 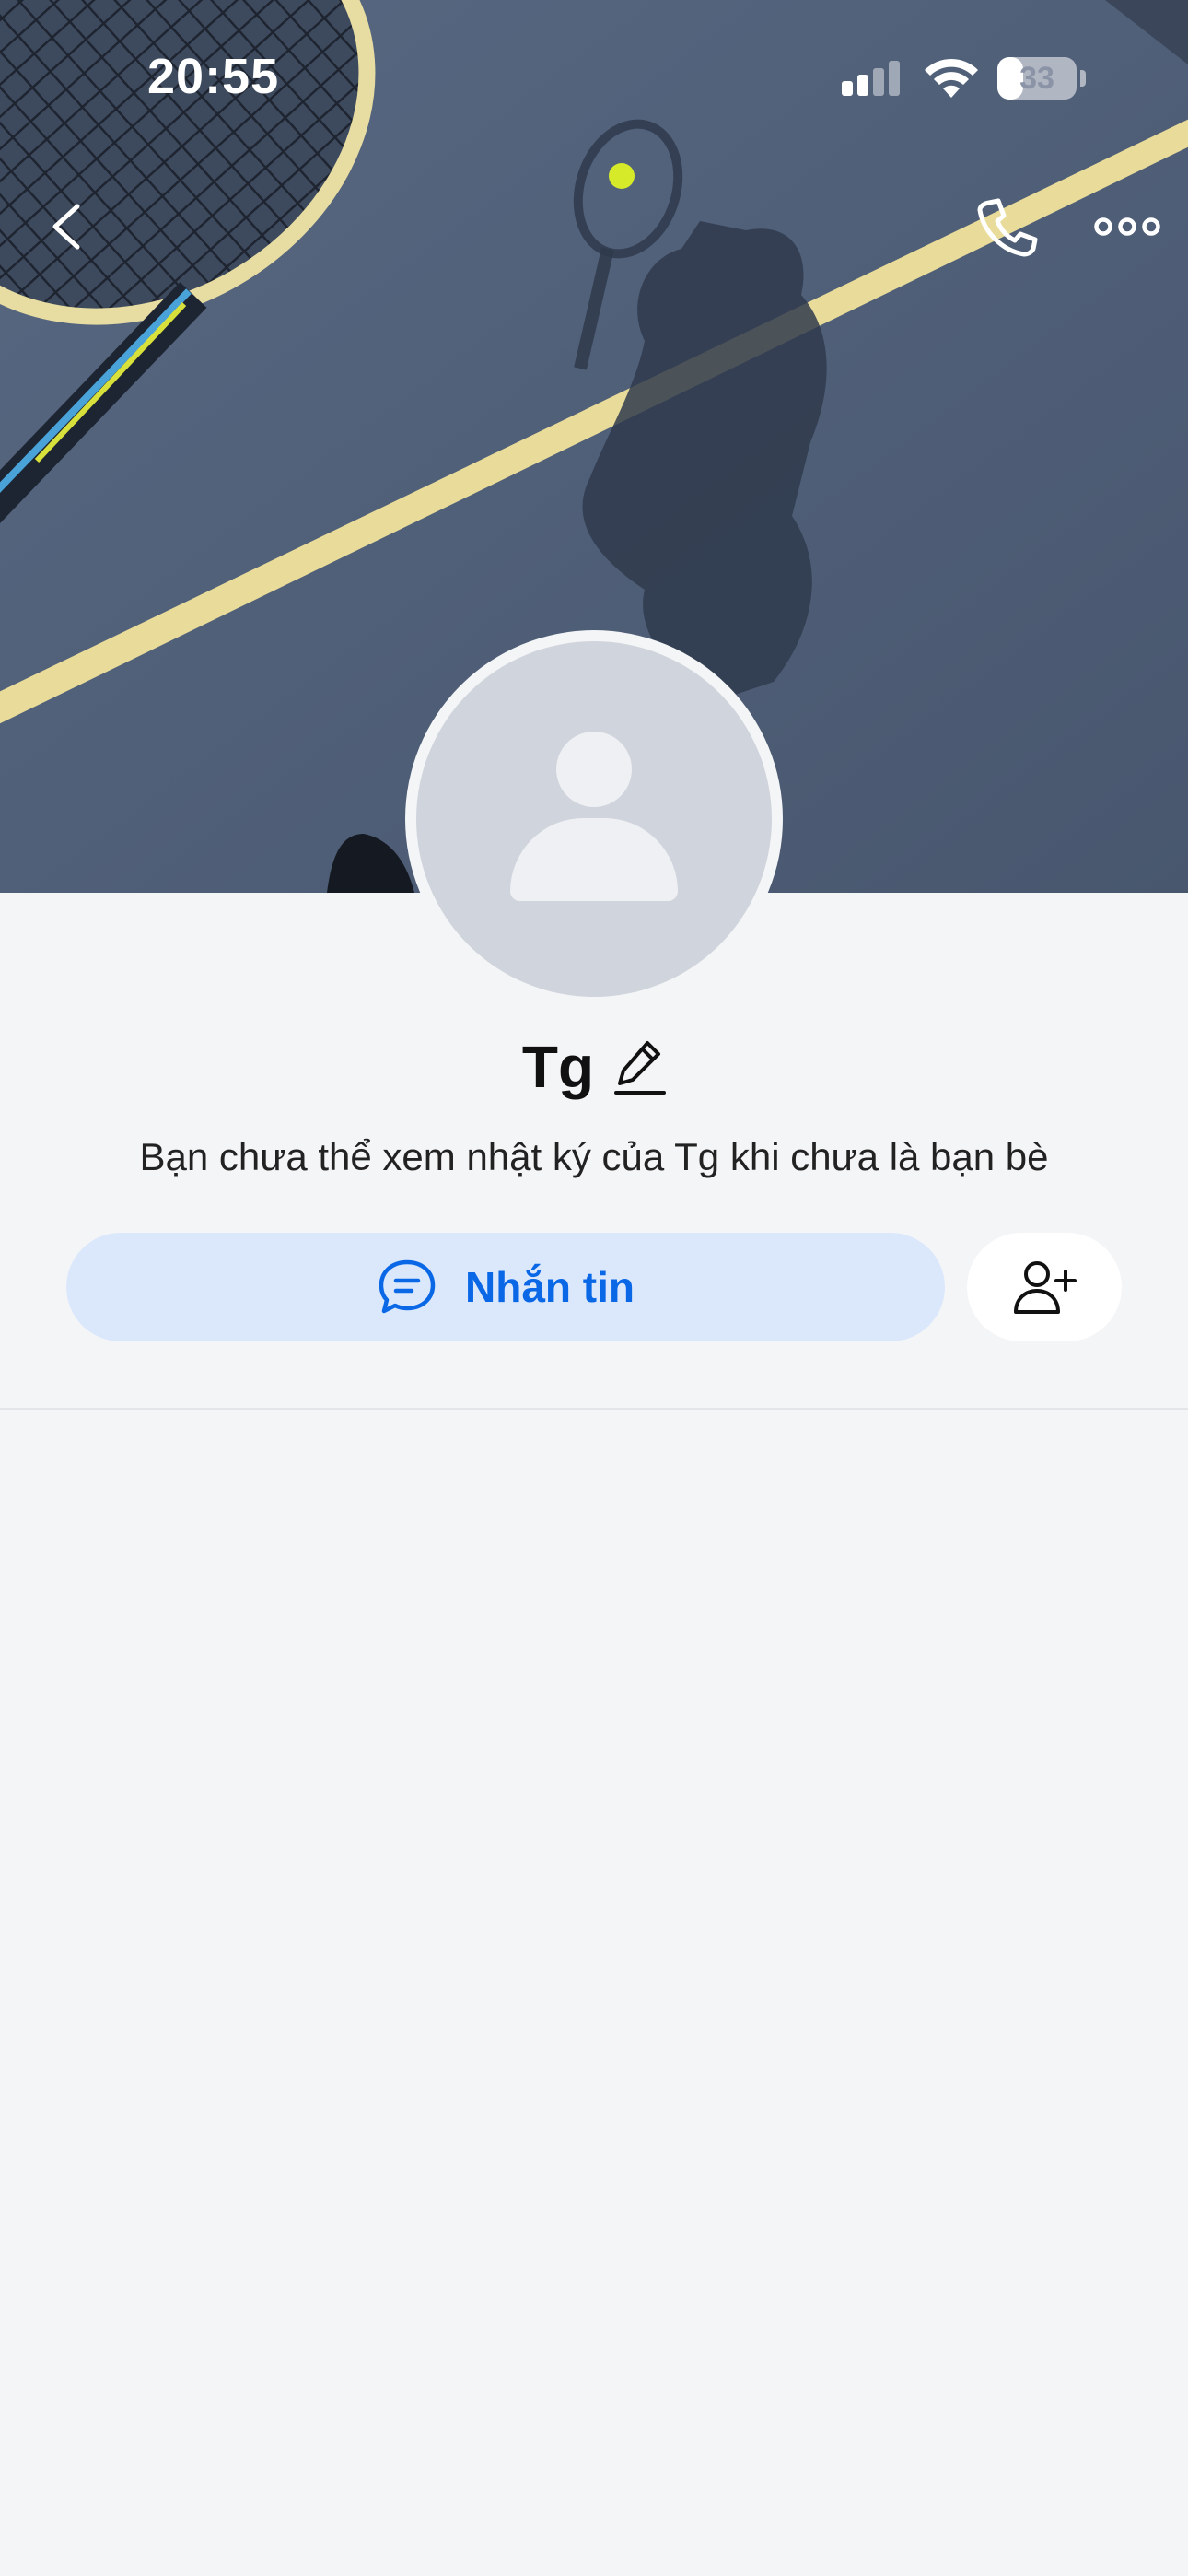 I want to click on status-bar: 20:55 33, so click(x=594, y=78).